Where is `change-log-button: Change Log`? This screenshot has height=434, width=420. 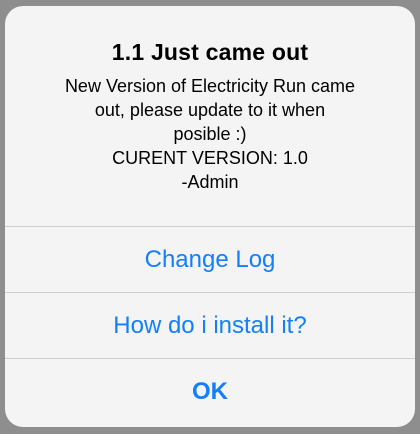
change-log-button: Change Log is located at coordinates (210, 259).